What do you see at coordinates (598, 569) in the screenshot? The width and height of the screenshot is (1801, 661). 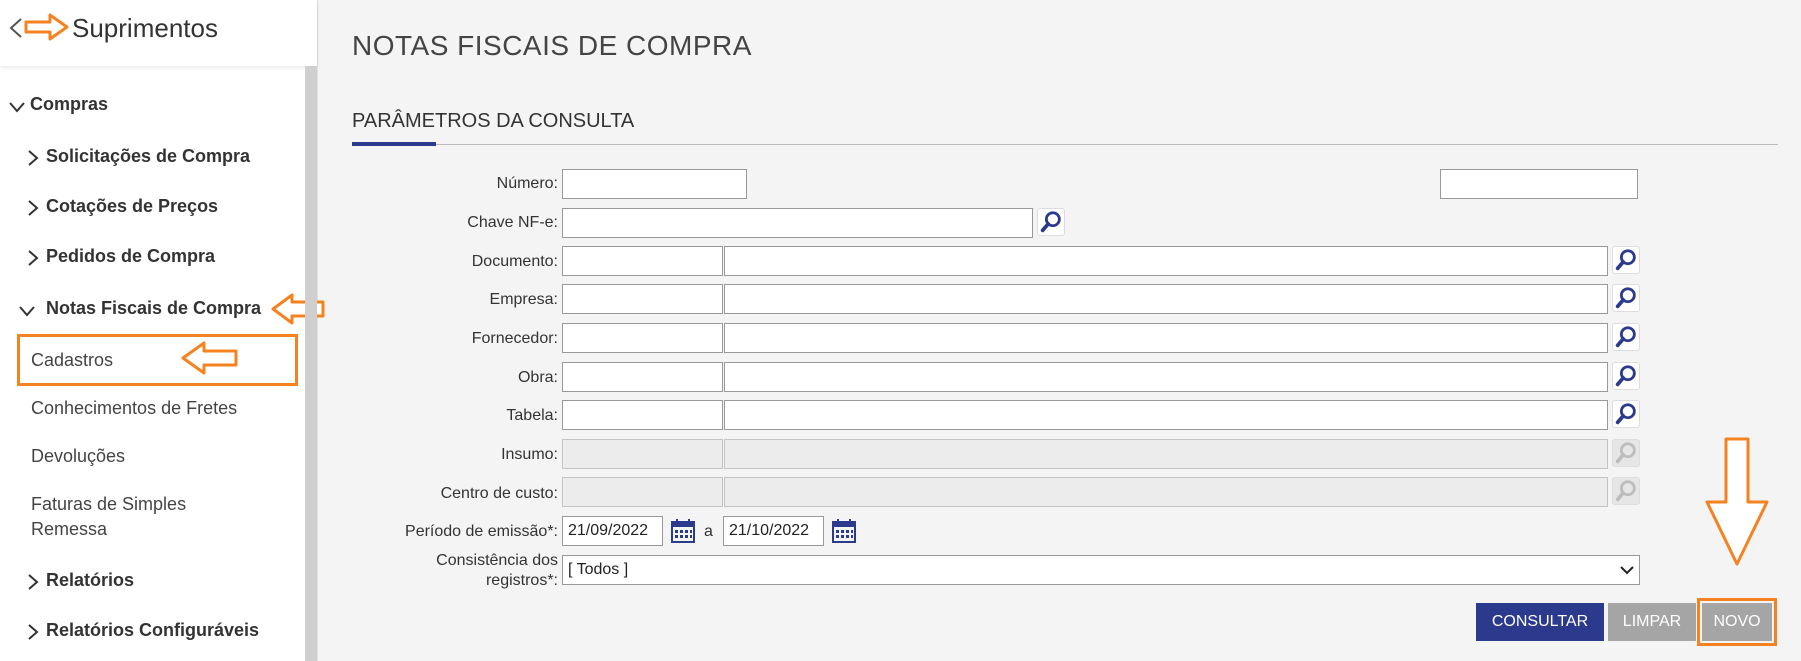 I see `consistencia-selected-value: [ Todos ]` at bounding box center [598, 569].